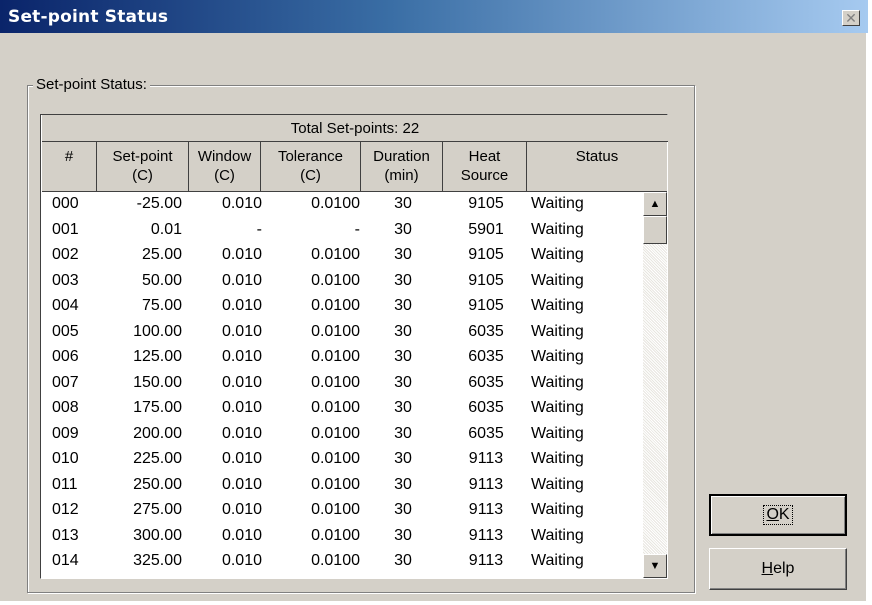 The height and width of the screenshot is (605, 872). I want to click on table-row: 006 125.00 0.010 0.0100 30 6035 Waiting, so click(342, 358).